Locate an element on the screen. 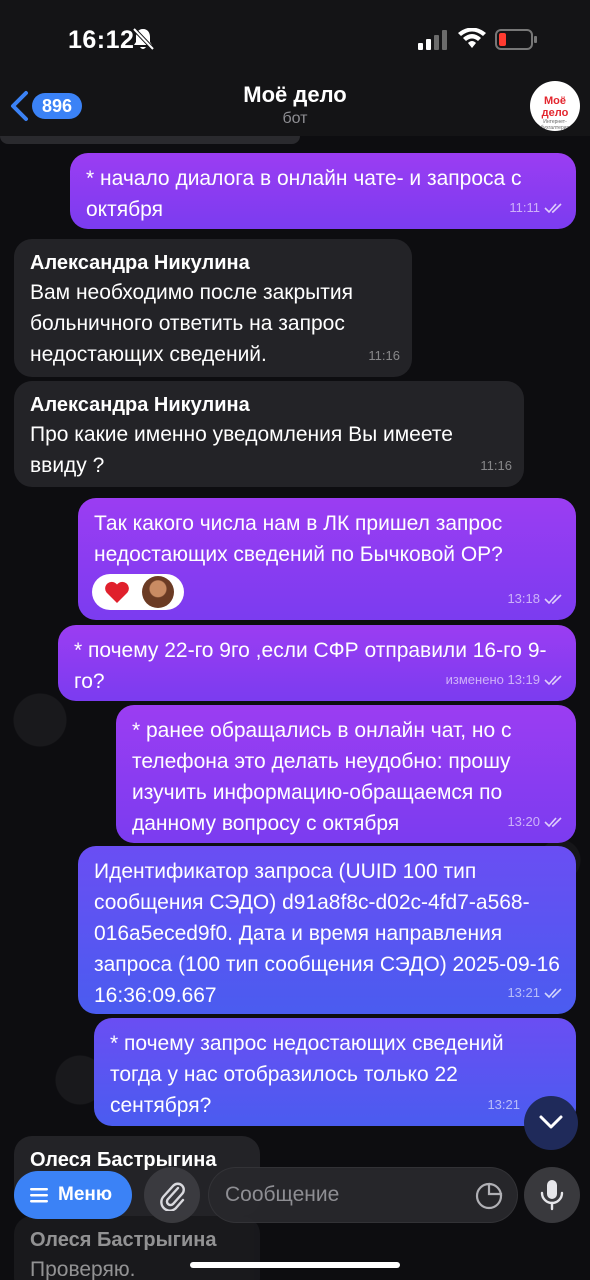 Image resolution: width=590 pixels, height=1280 pixels. microphone-icon is located at coordinates (552, 1195).